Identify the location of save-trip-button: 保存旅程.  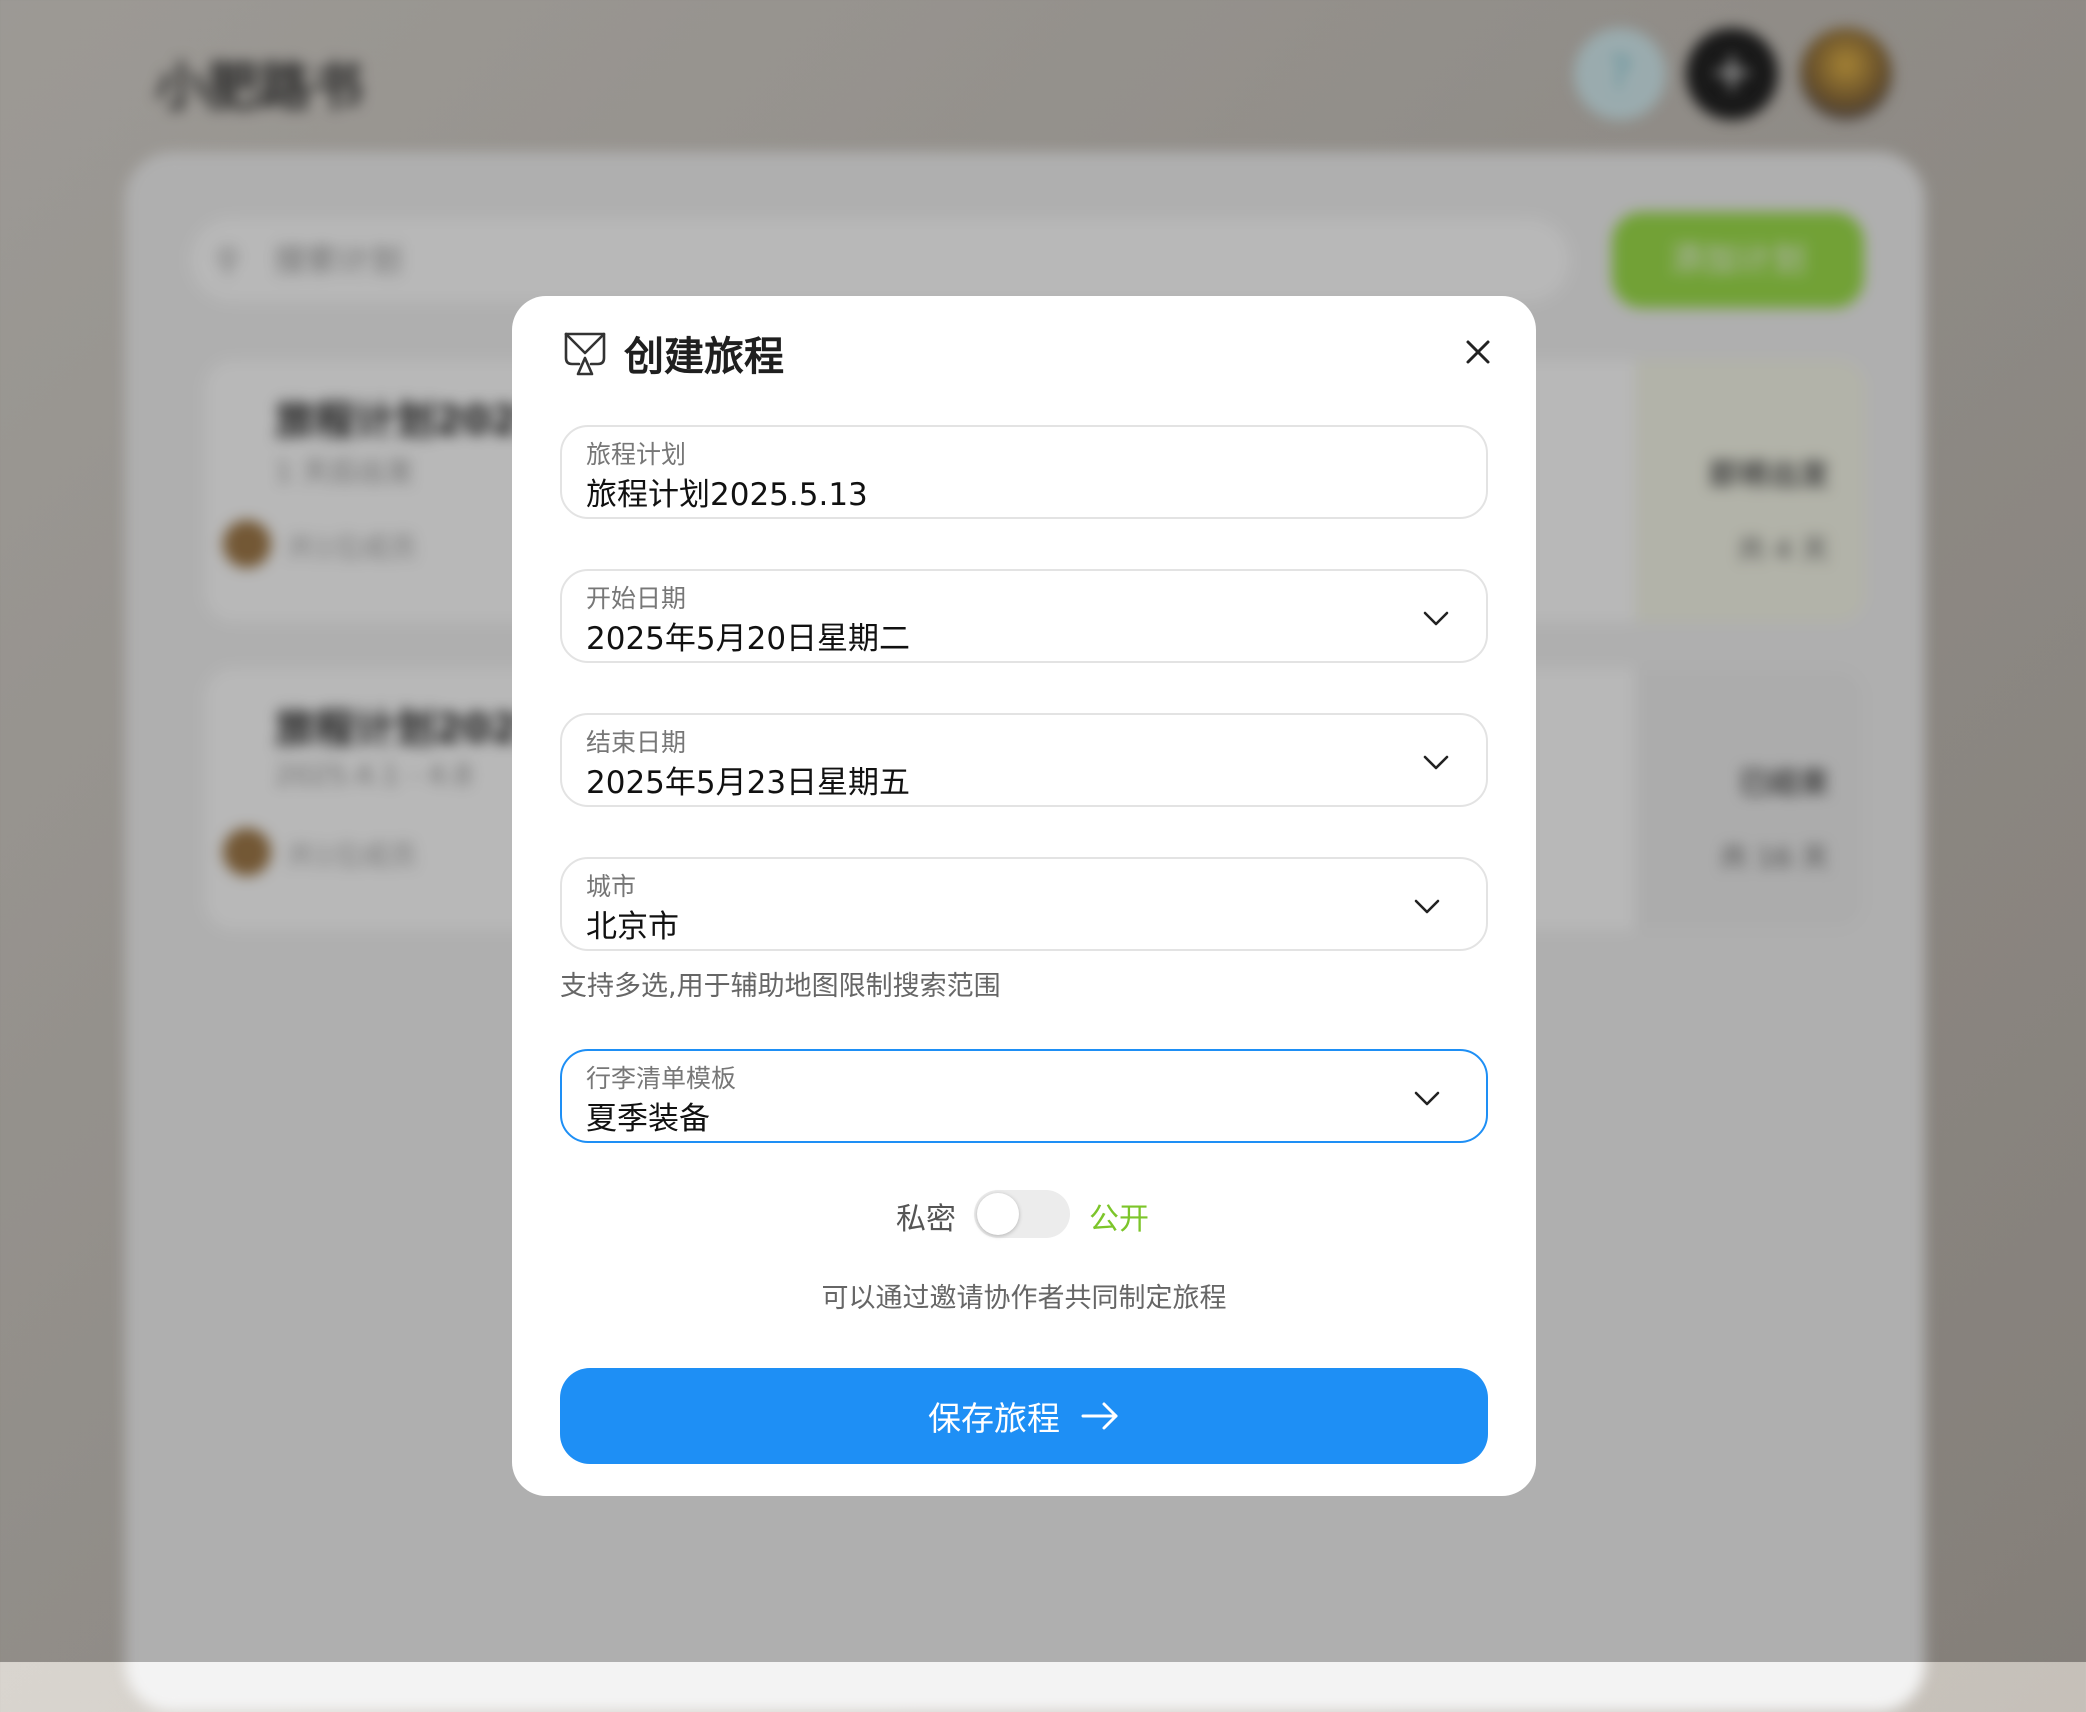
(1024, 1416).